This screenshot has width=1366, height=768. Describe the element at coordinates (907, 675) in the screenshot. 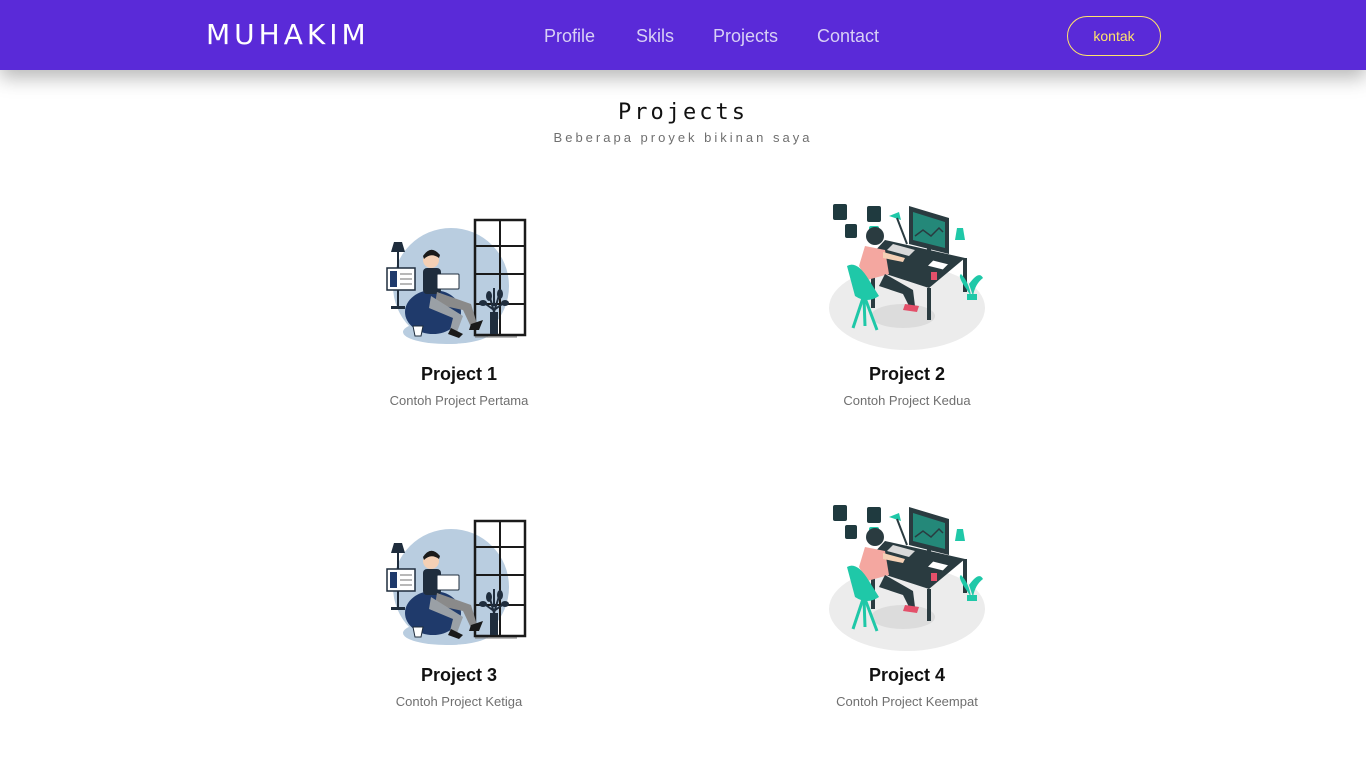

I see `project-title: Project 4` at that location.